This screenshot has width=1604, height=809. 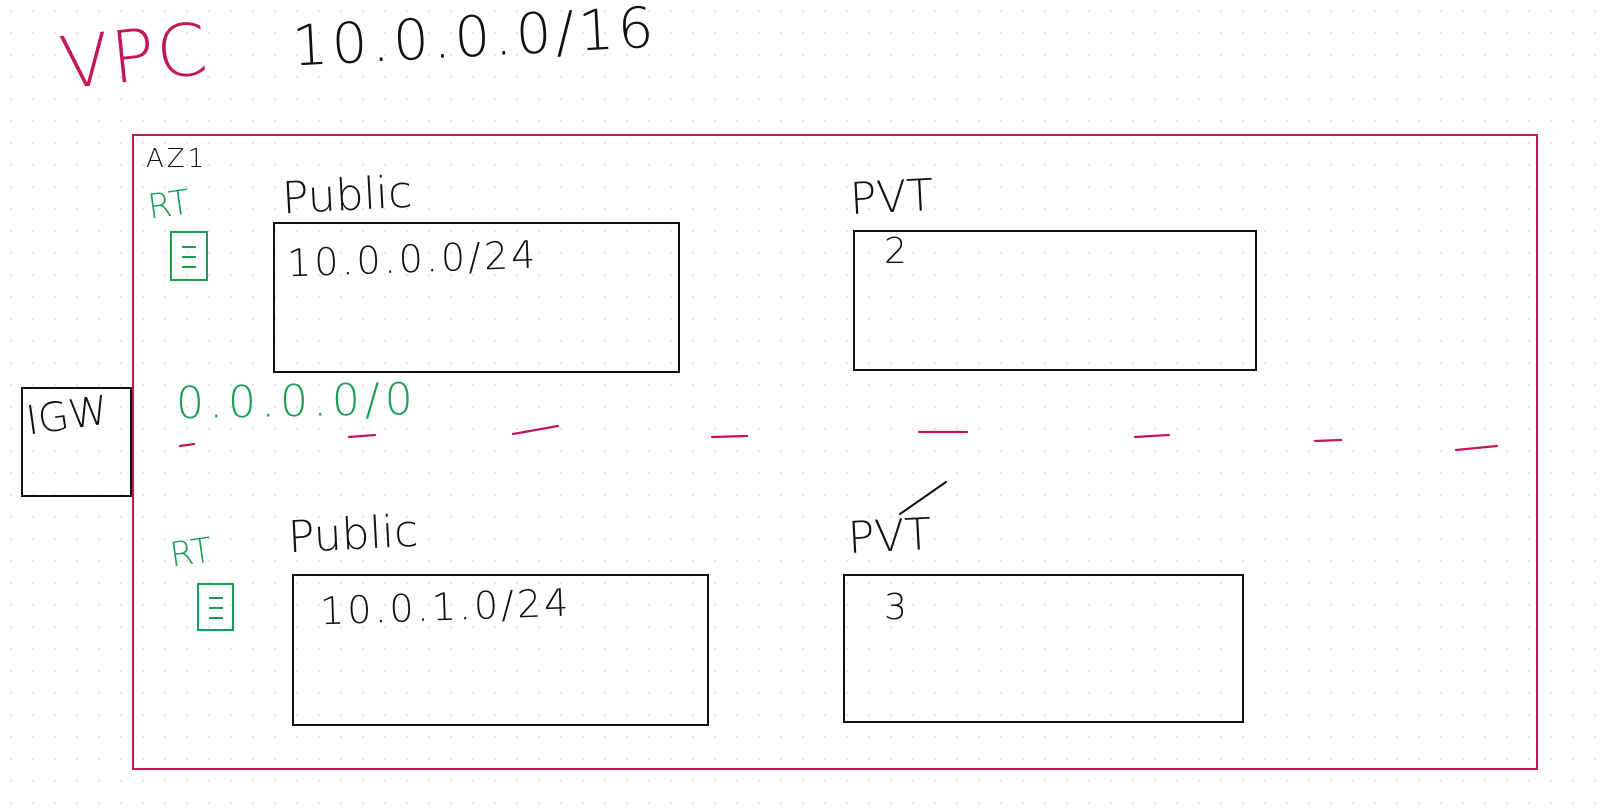 I want to click on pvt-underline-stroke, so click(x=923, y=498).